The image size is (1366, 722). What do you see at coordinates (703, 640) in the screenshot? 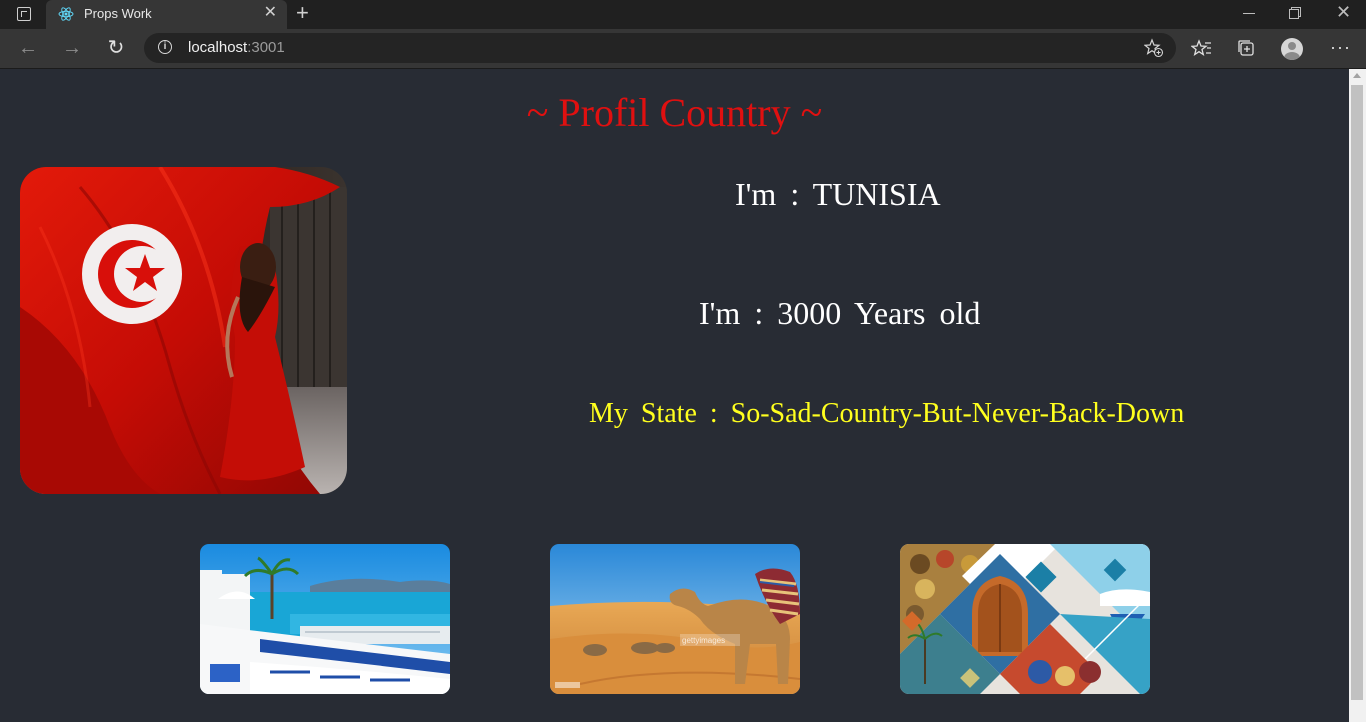
I see `getty-watermark: gettyimages` at bounding box center [703, 640].